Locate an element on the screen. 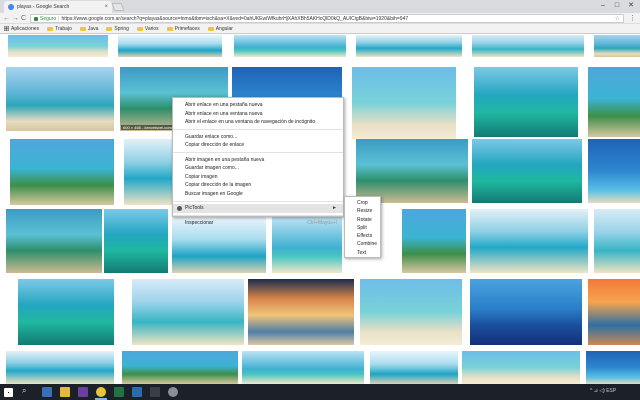 This screenshot has height=400, width=640. maximize-button: □ is located at coordinates (617, 6).